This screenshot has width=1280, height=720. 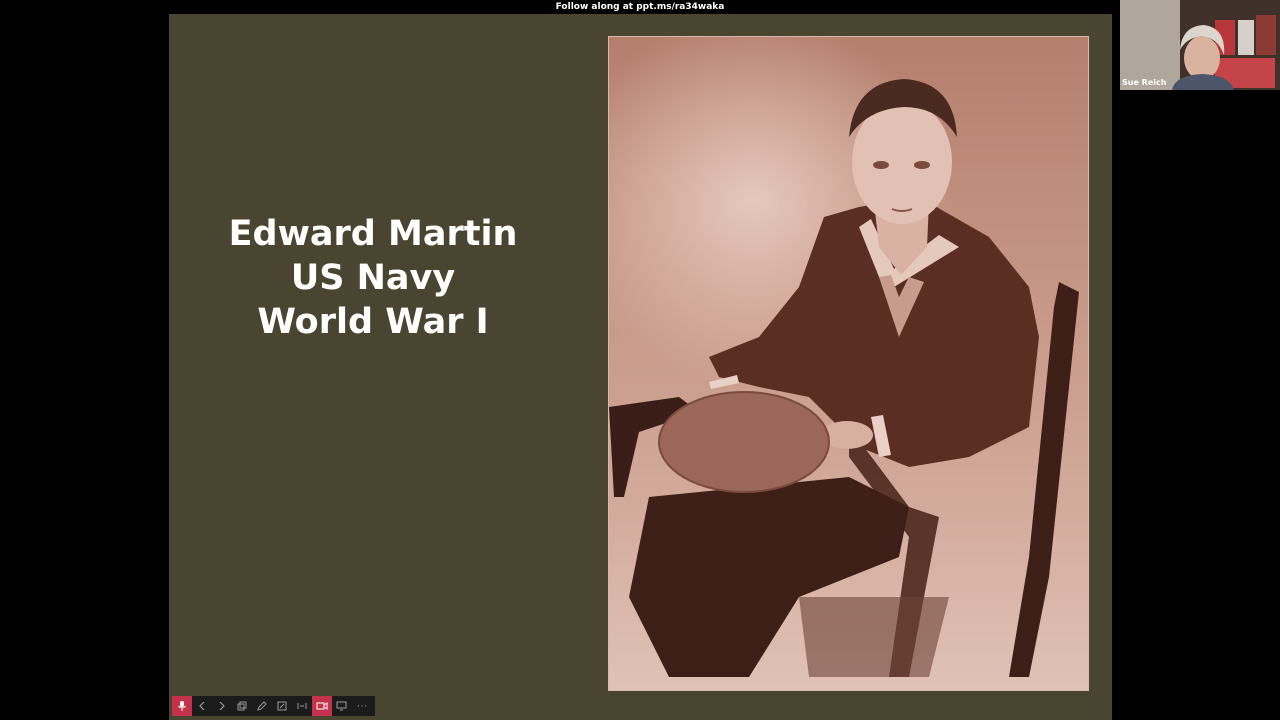 What do you see at coordinates (1144, 82) in the screenshot?
I see `participant-name: Sue Reich` at bounding box center [1144, 82].